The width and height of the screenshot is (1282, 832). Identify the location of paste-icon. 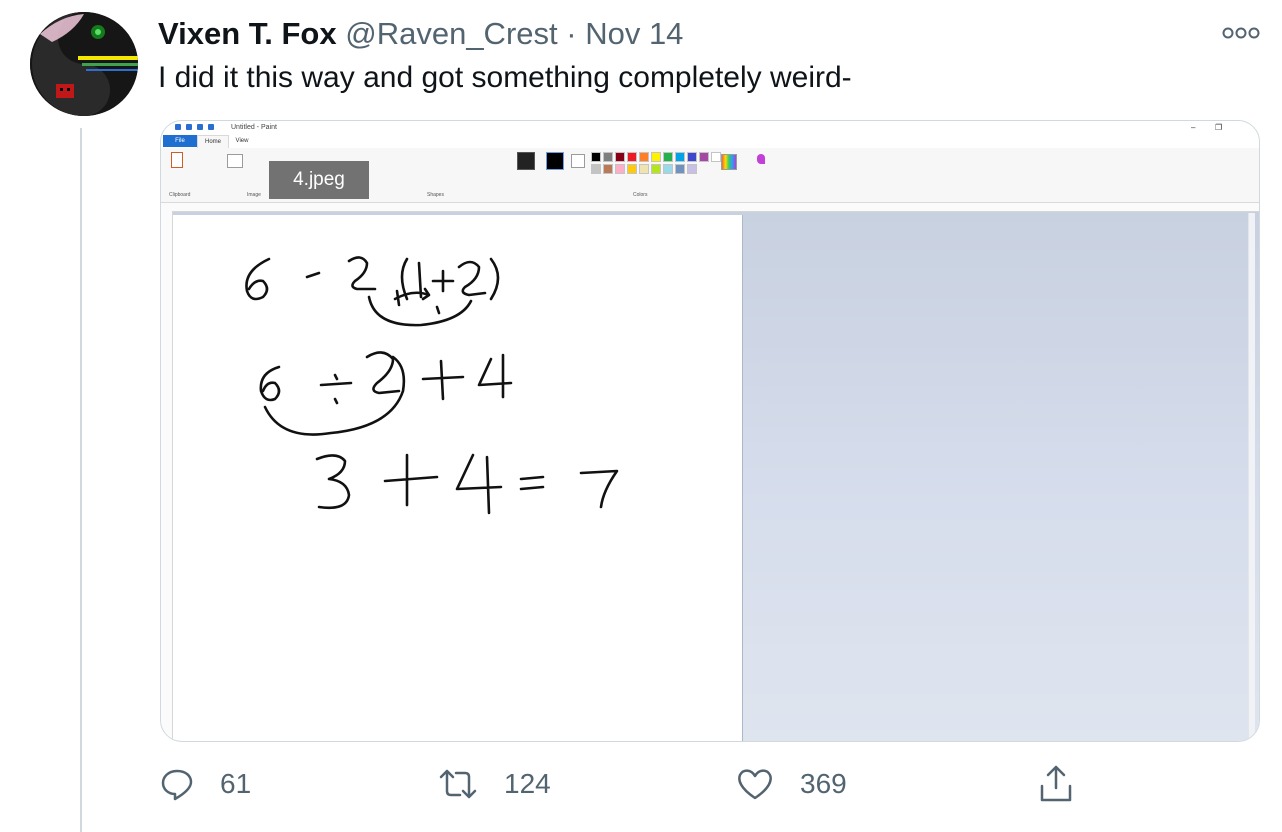
(177, 160).